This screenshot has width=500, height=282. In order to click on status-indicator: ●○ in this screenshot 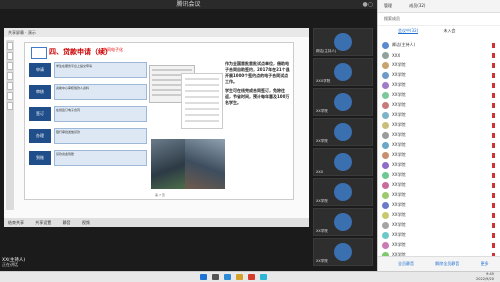, I will do `click(367, 4)`.